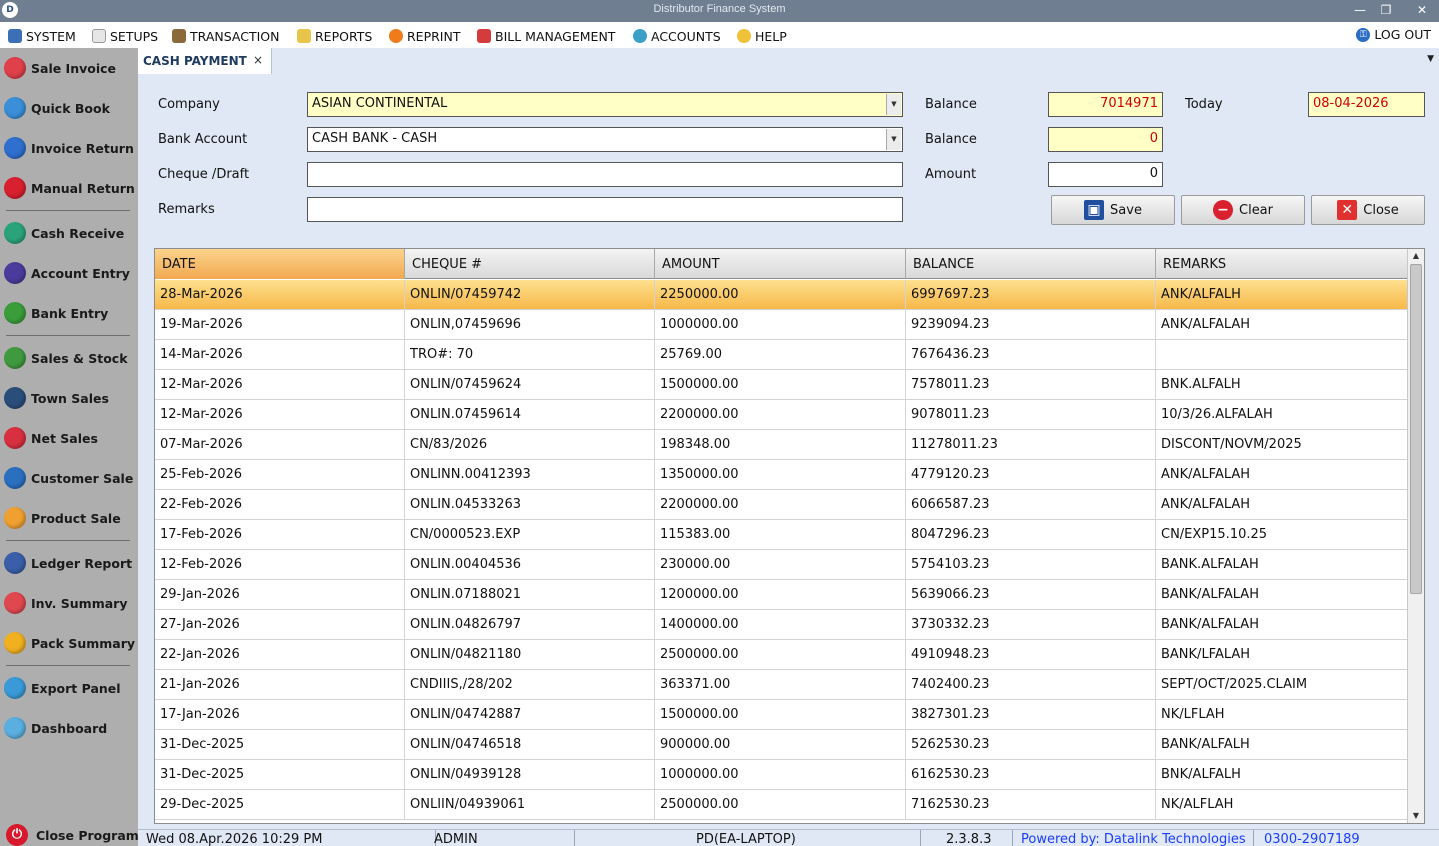 This screenshot has width=1439, height=846. I want to click on cell-remarks: SEPT/OCT/2025.CLAIM, so click(1282, 685).